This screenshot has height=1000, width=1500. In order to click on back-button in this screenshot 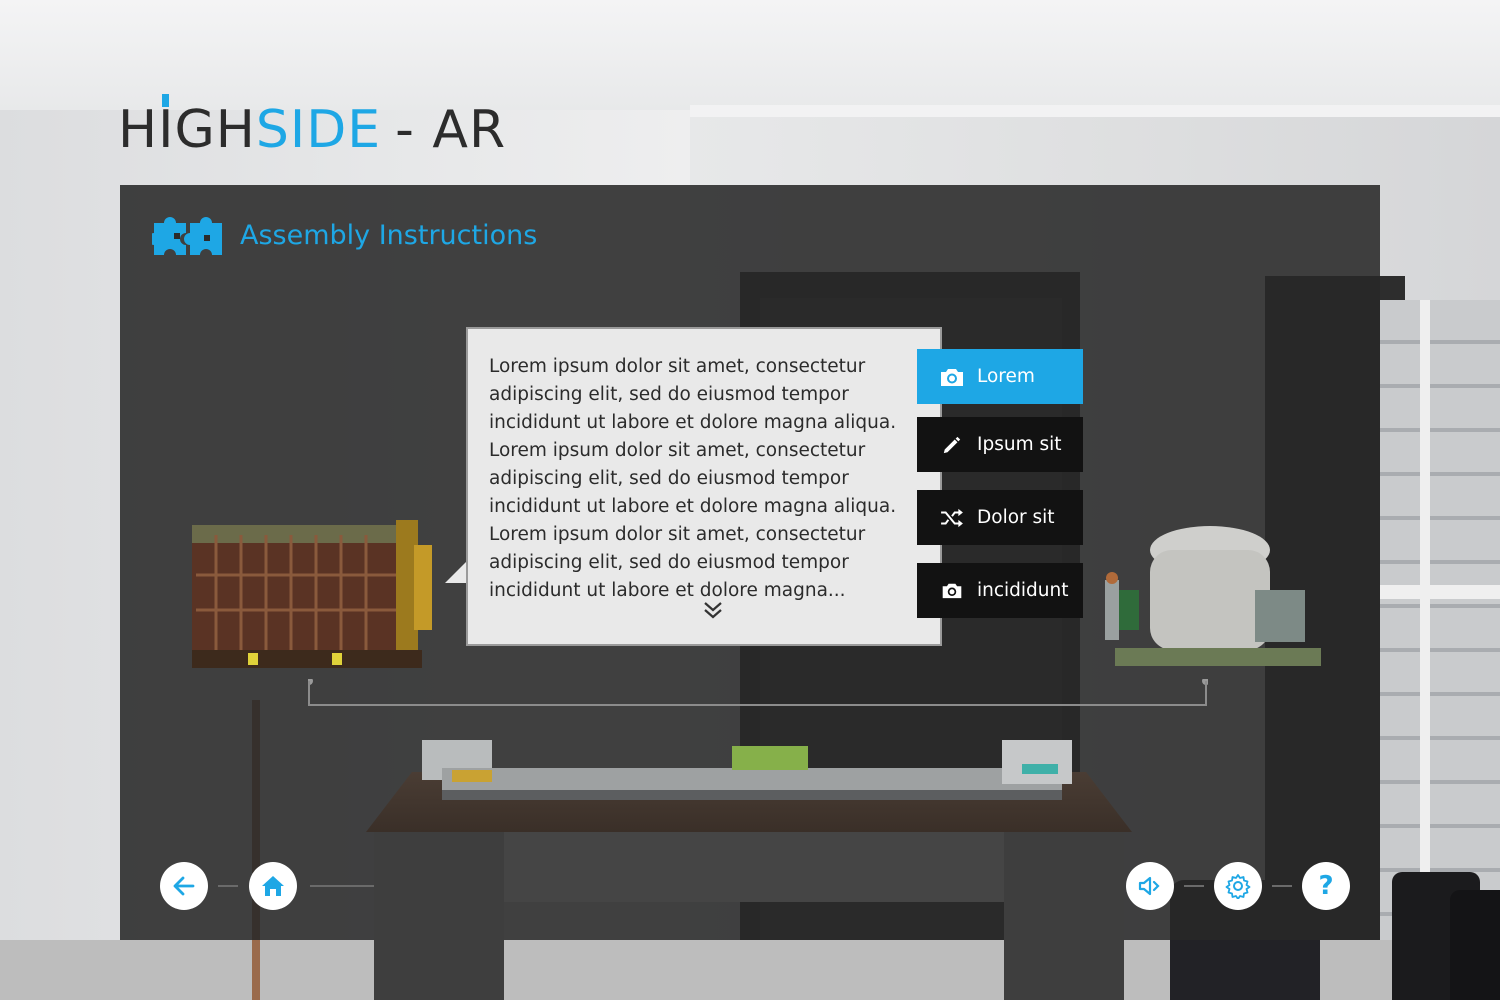, I will do `click(184, 886)`.